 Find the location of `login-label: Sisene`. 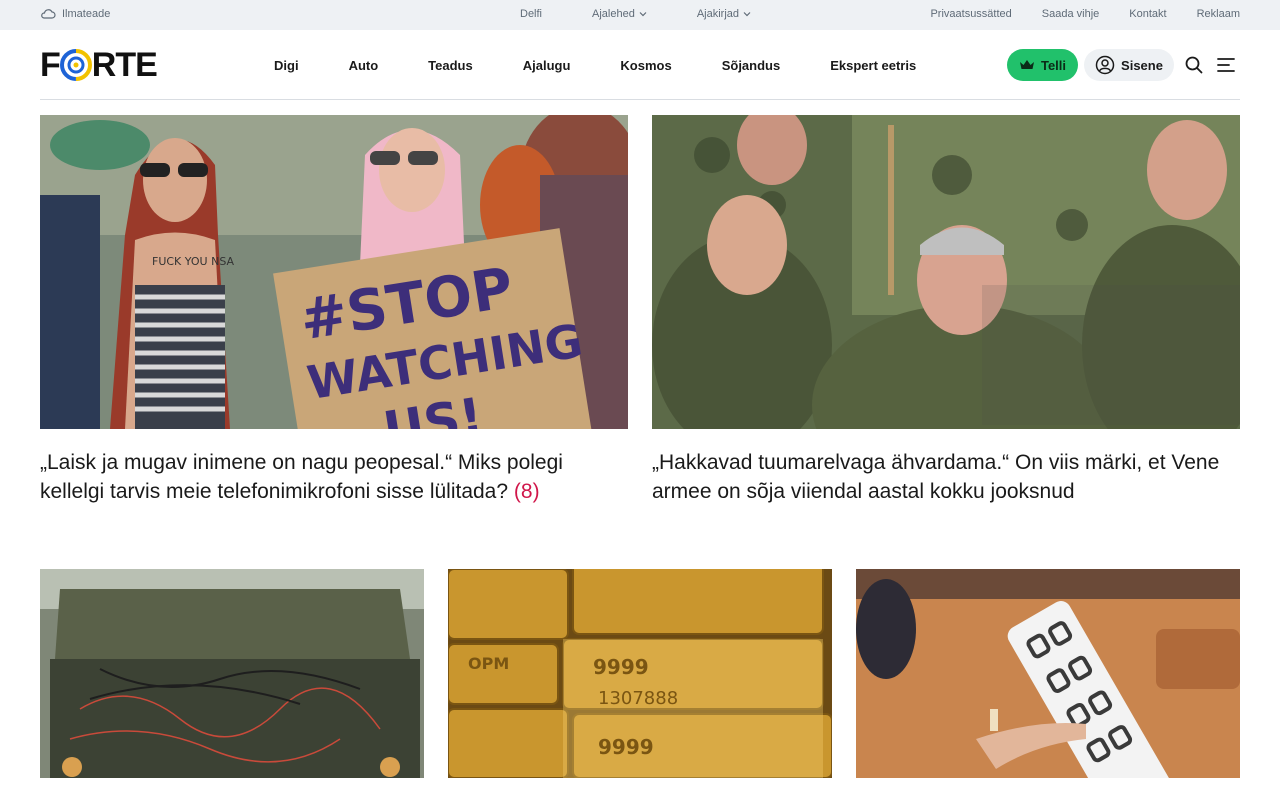

login-label: Sisene is located at coordinates (1142, 65).